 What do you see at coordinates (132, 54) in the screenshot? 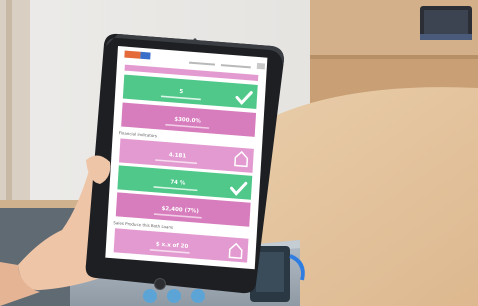
I see `app-logo` at bounding box center [132, 54].